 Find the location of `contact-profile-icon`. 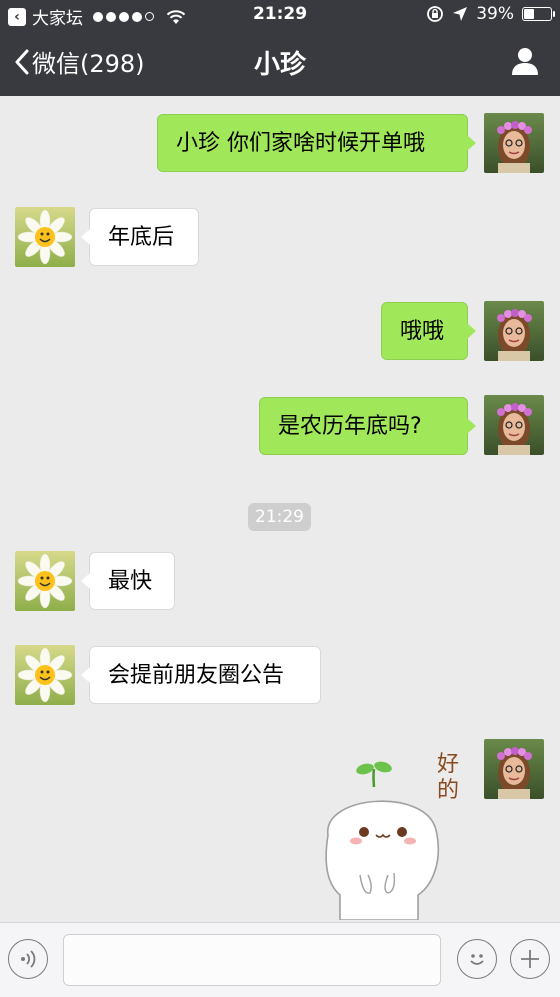

contact-profile-icon is located at coordinates (525, 61).